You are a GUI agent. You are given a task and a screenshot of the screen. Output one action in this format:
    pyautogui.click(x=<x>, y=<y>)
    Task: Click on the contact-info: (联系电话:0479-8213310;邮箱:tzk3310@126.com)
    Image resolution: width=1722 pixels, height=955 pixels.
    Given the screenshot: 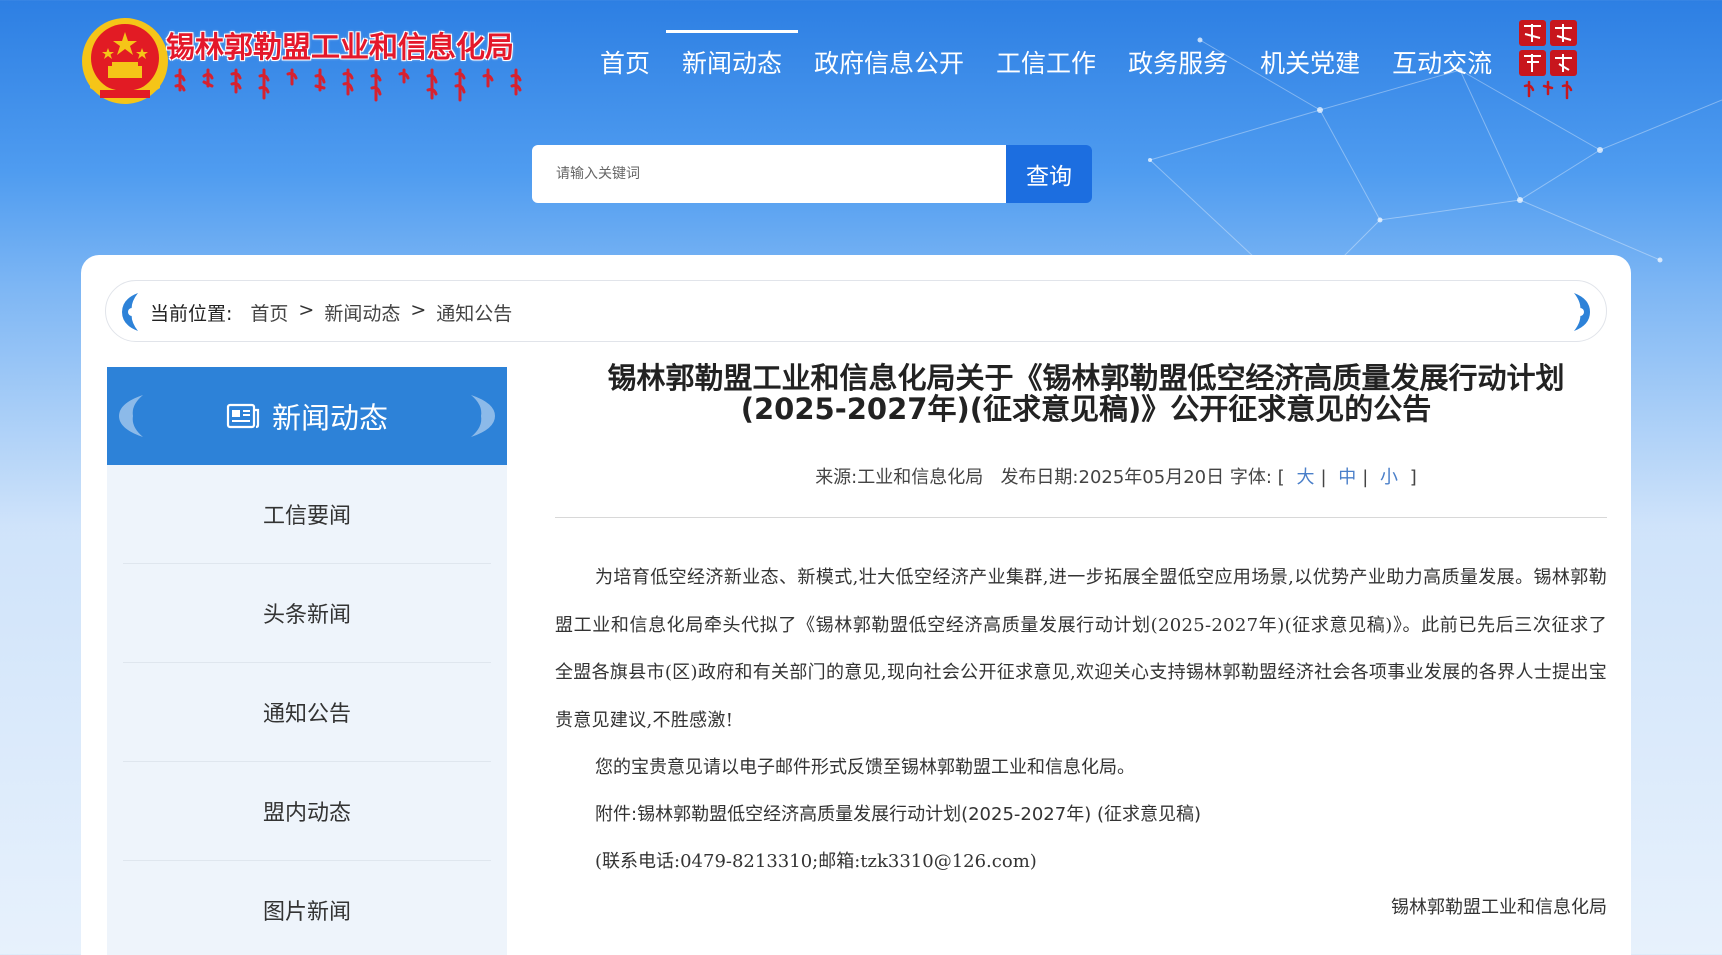 What is the action you would take?
    pyautogui.click(x=816, y=861)
    